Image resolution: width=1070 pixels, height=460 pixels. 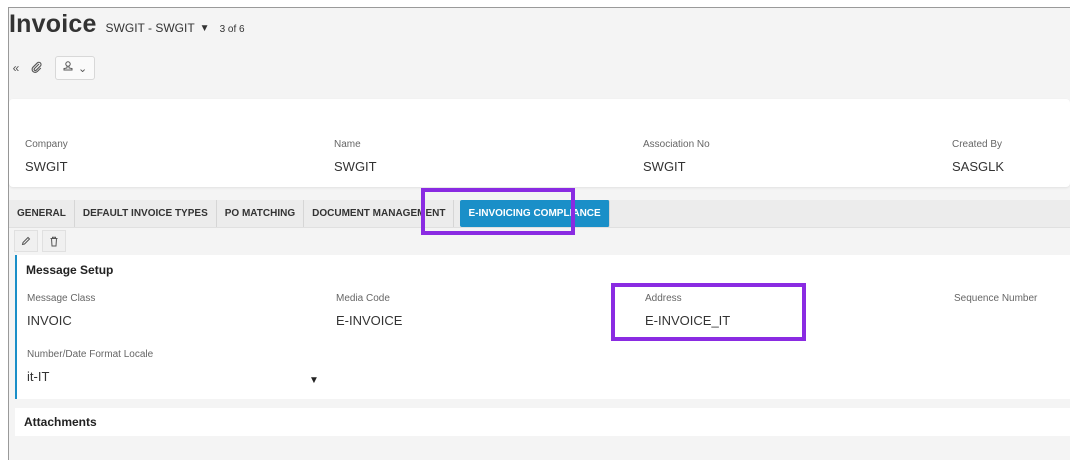 I want to click on field-sequence-number: Sequence Number, so click(x=995, y=303).